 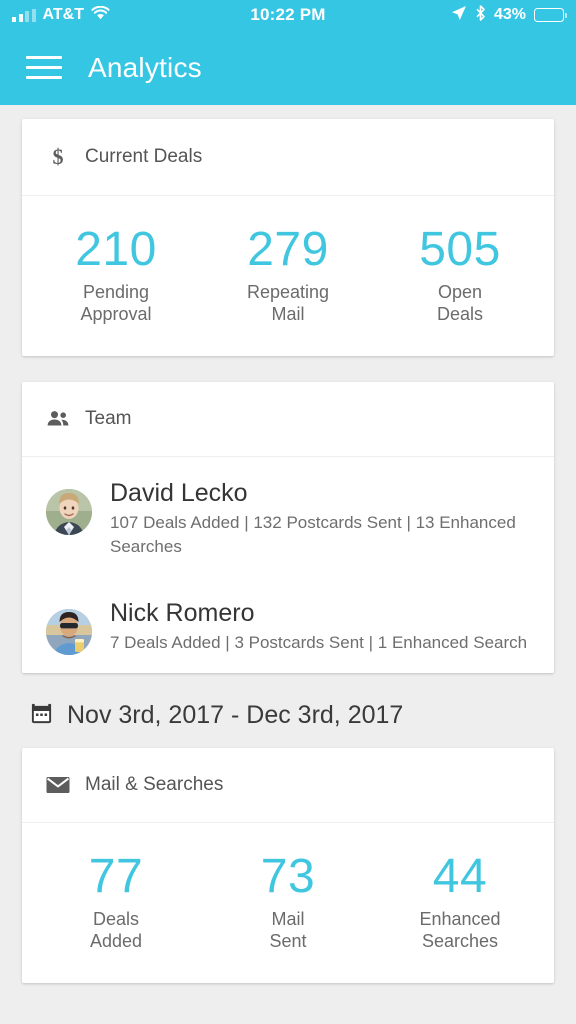 I want to click on battery-percent-label: 43%, so click(x=509, y=14).